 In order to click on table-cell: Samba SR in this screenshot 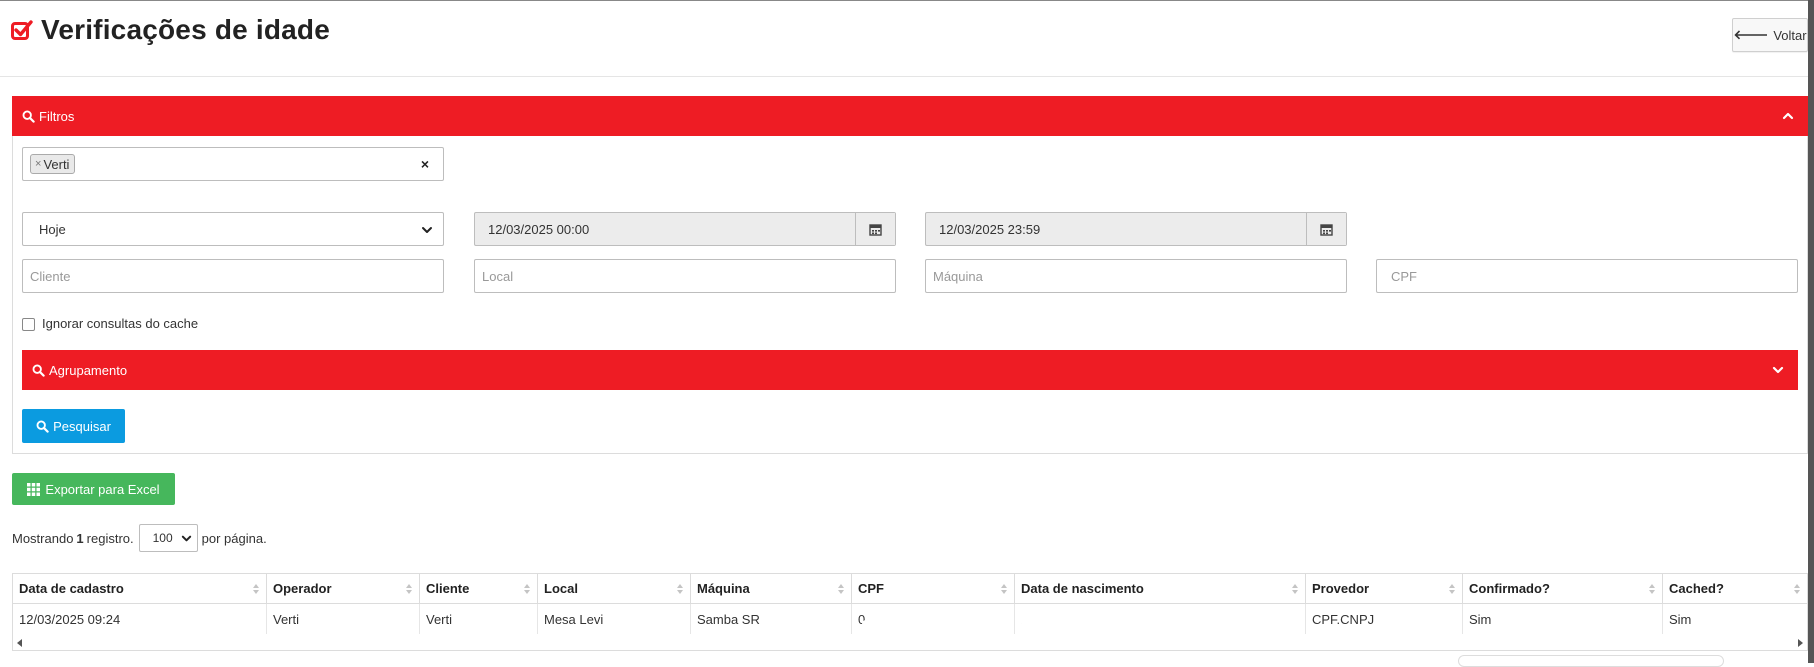, I will do `click(771, 619)`.